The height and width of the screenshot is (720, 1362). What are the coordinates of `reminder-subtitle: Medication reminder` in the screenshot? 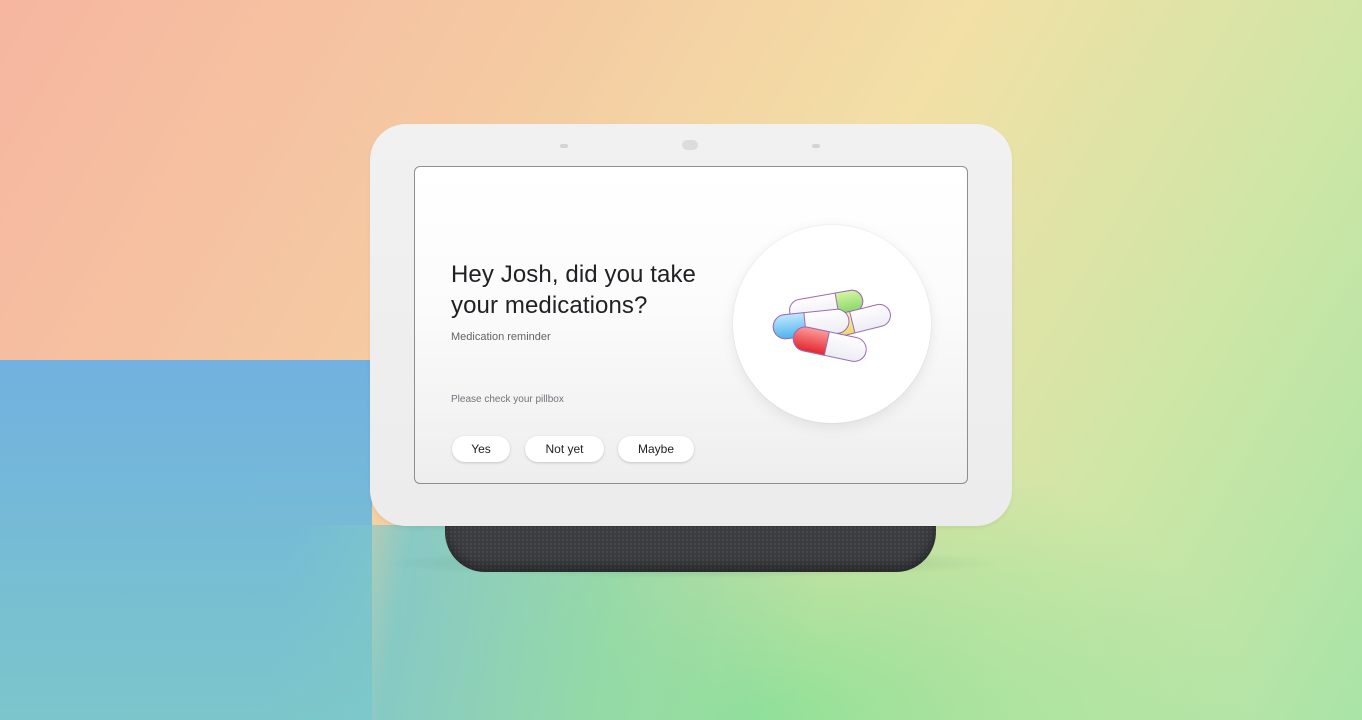 It's located at (501, 337).